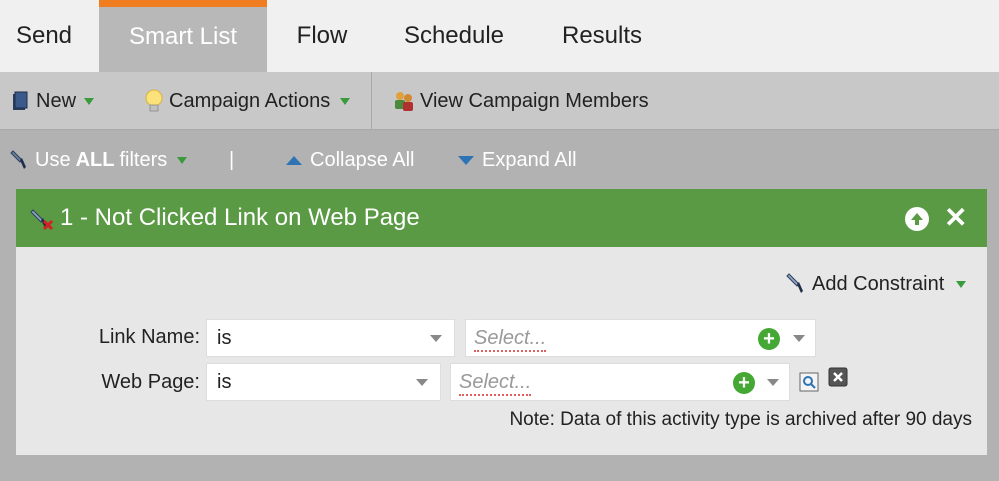 The width and height of the screenshot is (999, 481). I want to click on tab-results-label: Results, so click(602, 35).